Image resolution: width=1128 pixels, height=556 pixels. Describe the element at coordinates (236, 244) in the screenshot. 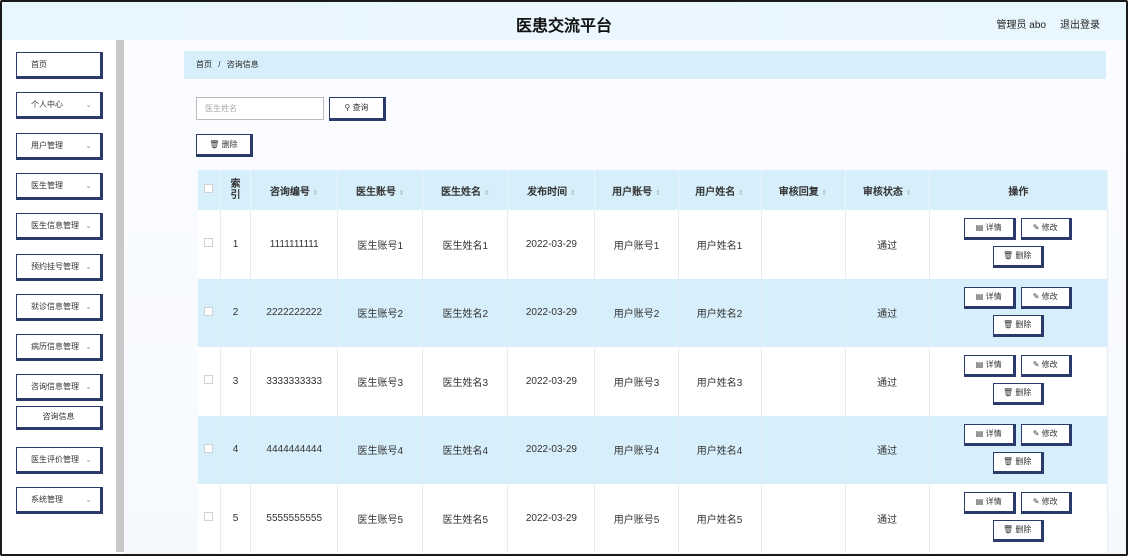

I see `cell-index: 1` at that location.